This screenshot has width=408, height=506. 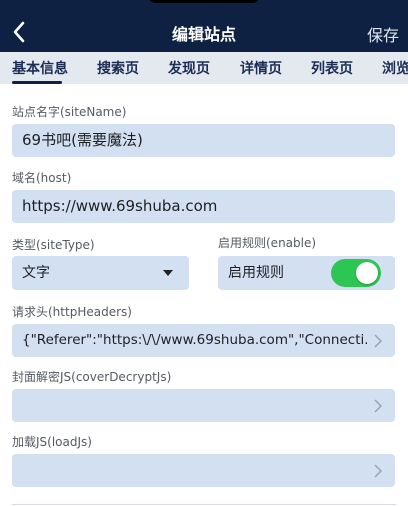 What do you see at coordinates (53, 245) in the screenshot?
I see `site-type-label: 类型(siteType)` at bounding box center [53, 245].